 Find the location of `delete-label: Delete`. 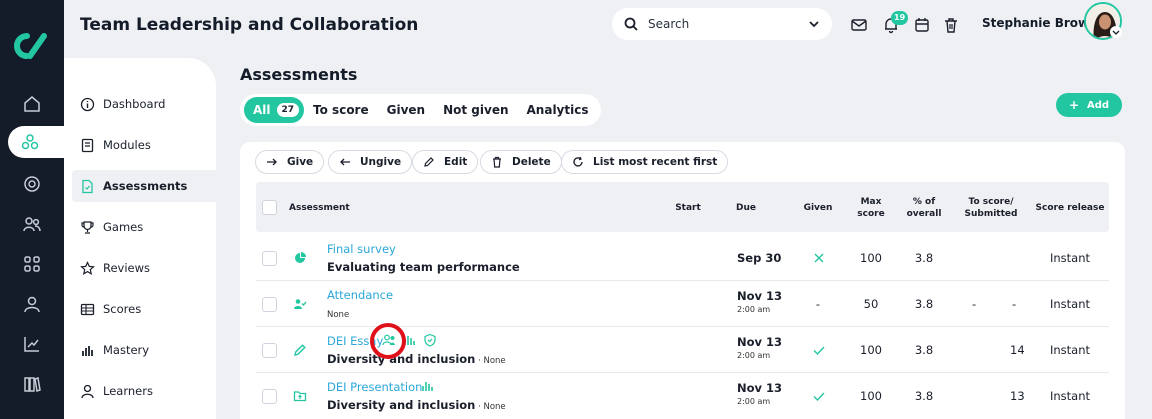

delete-label: Delete is located at coordinates (531, 162).